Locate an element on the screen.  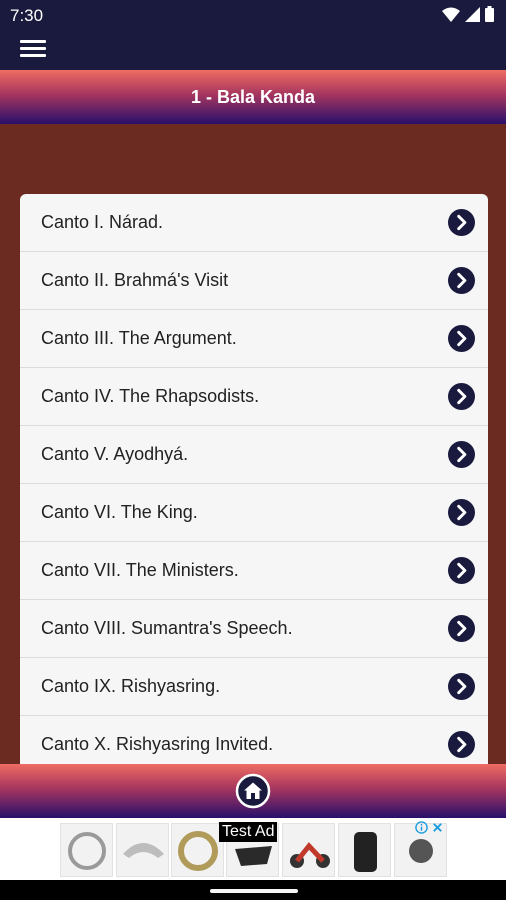
list-item-label: Canto IV. The Rhapsodists. is located at coordinates (150, 396).